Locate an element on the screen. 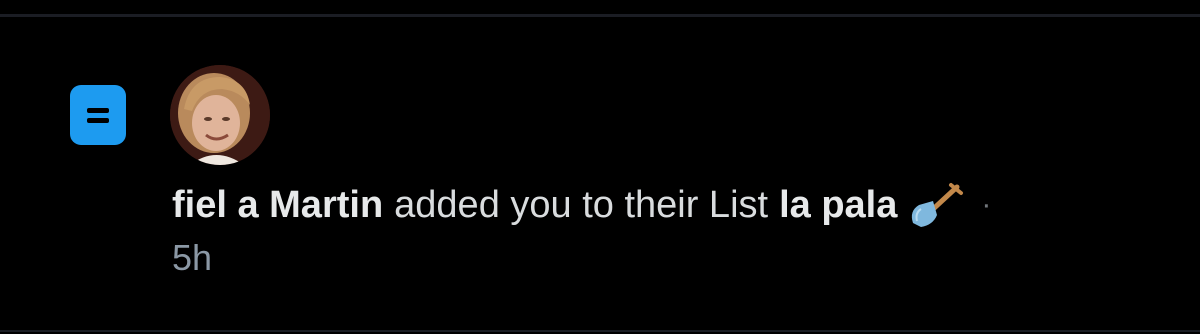 The width and height of the screenshot is (1200, 334). avatar-photo is located at coordinates (220, 115).